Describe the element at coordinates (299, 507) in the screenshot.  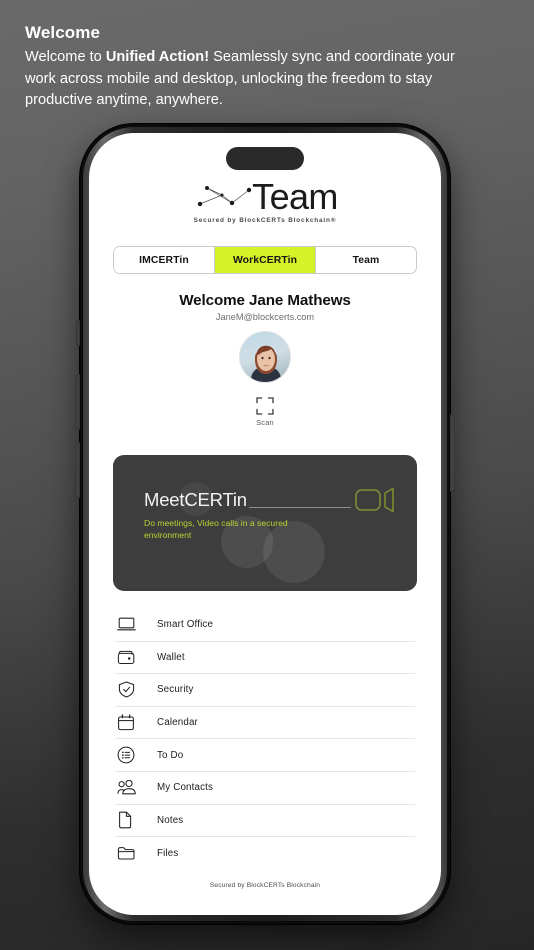
I see `card-divider-line` at that location.